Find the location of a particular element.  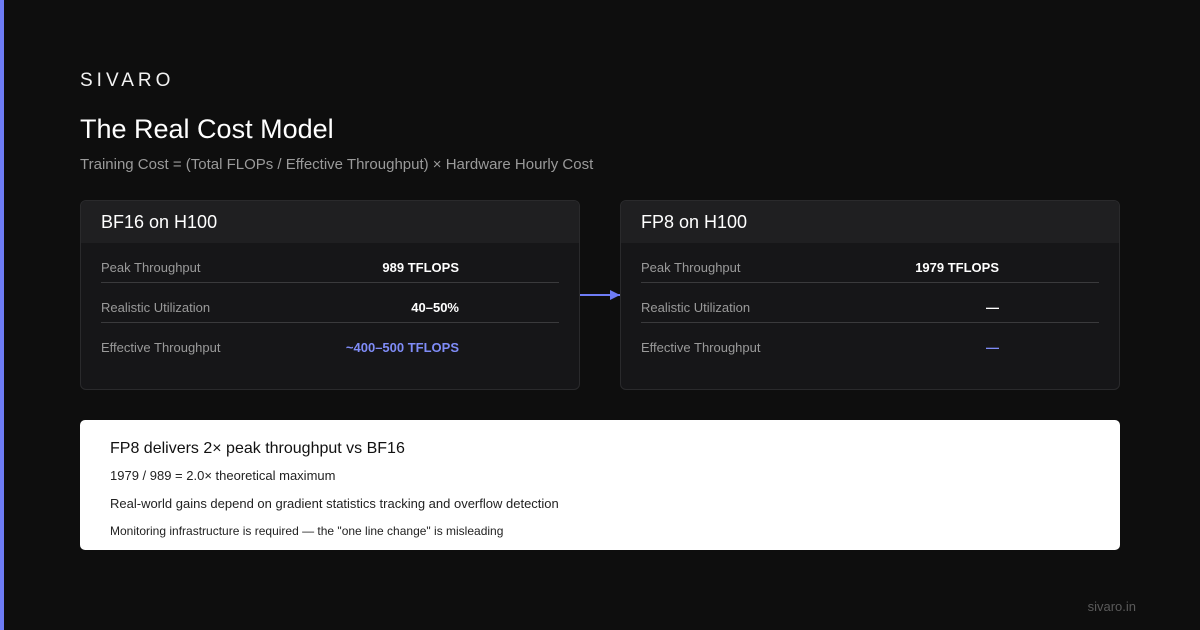

fp8-row-peak: Peak Throughput 1979 TFLOPS is located at coordinates (870, 263).